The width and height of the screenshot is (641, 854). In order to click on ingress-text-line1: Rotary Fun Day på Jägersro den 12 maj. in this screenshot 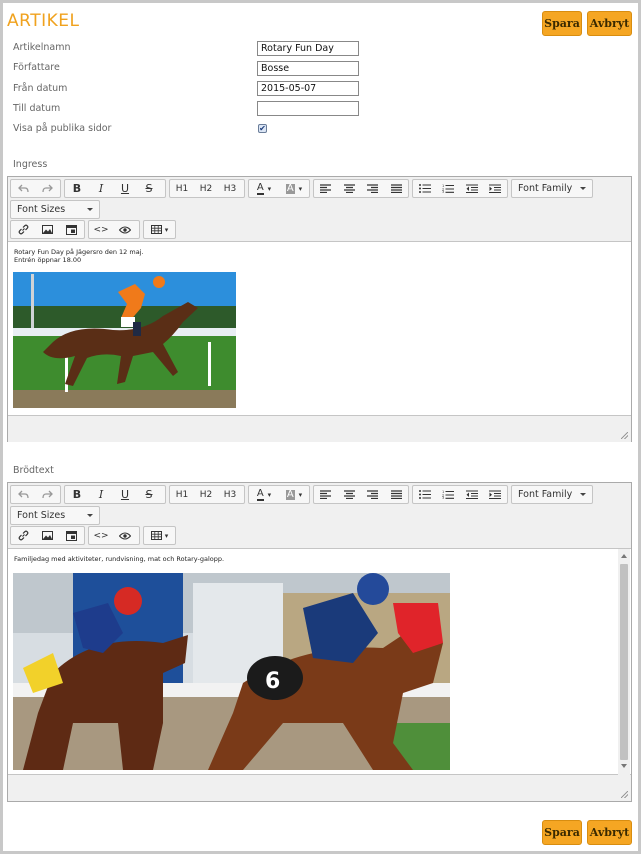, I will do `click(79, 252)`.